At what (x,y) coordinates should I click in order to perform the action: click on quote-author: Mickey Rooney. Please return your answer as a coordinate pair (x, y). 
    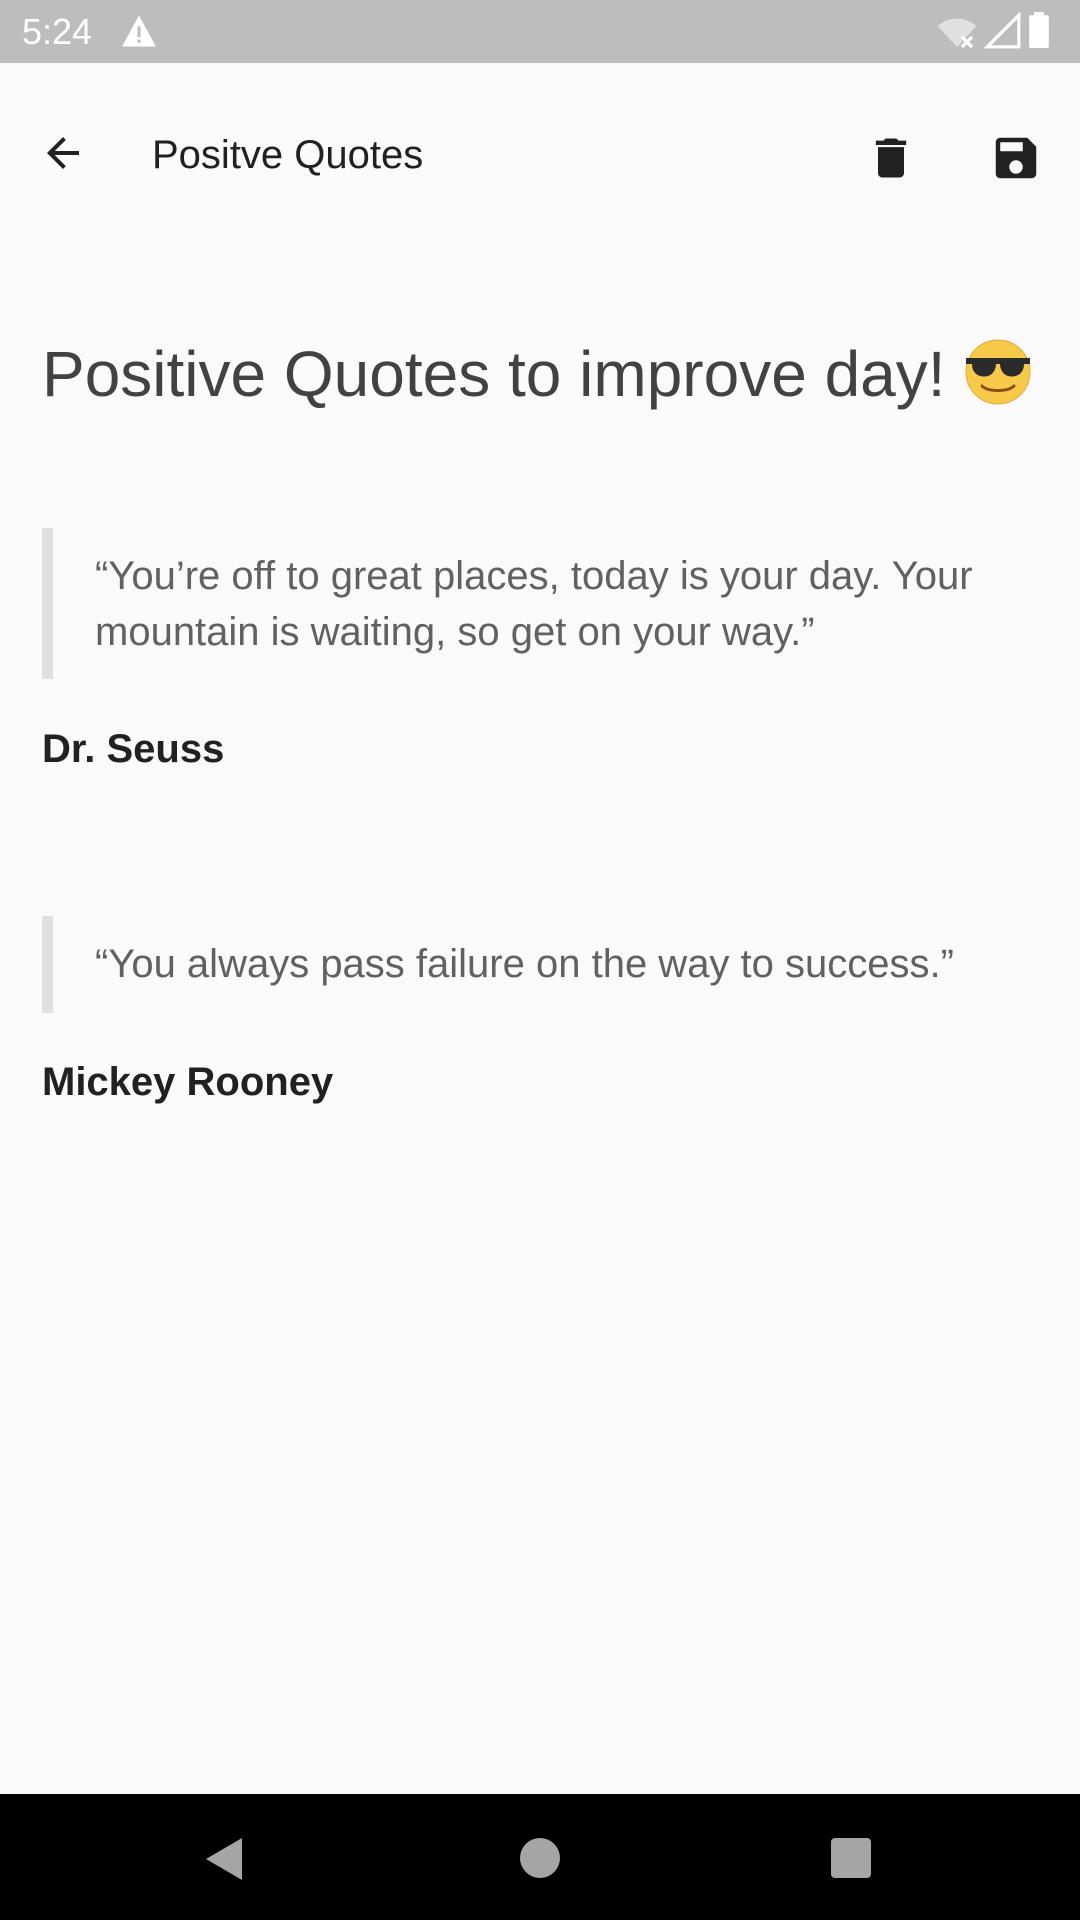
    Looking at the image, I should click on (188, 1082).